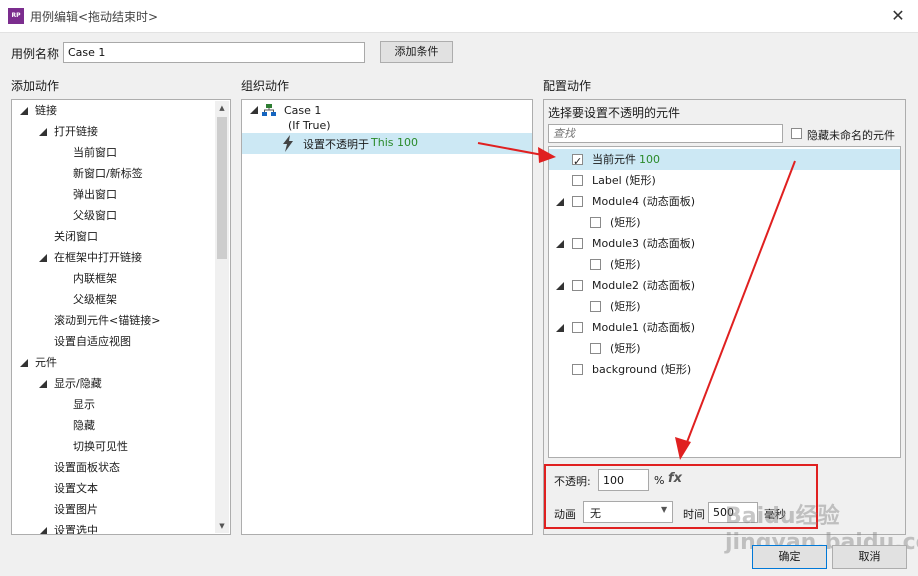  Describe the element at coordinates (869, 557) in the screenshot. I see `cancel-button: 取消` at that location.